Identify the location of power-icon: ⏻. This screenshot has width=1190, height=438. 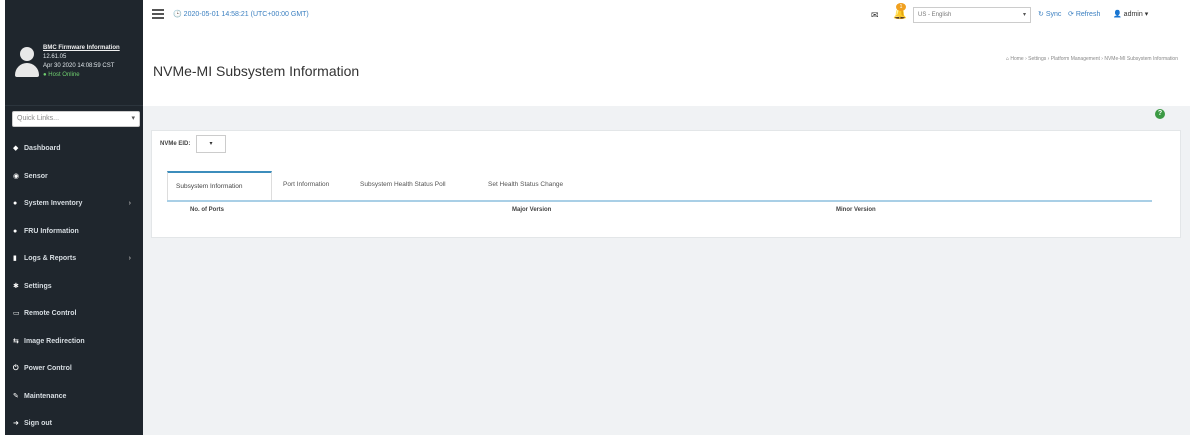
(16, 368).